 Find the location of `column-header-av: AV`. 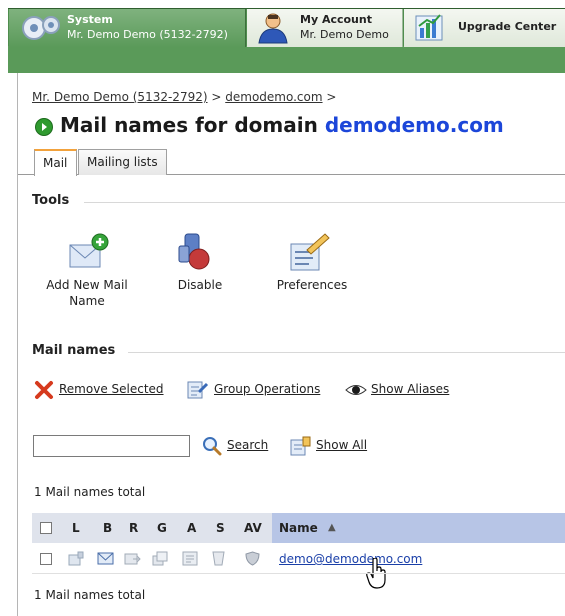

column-header-av: AV is located at coordinates (253, 528).